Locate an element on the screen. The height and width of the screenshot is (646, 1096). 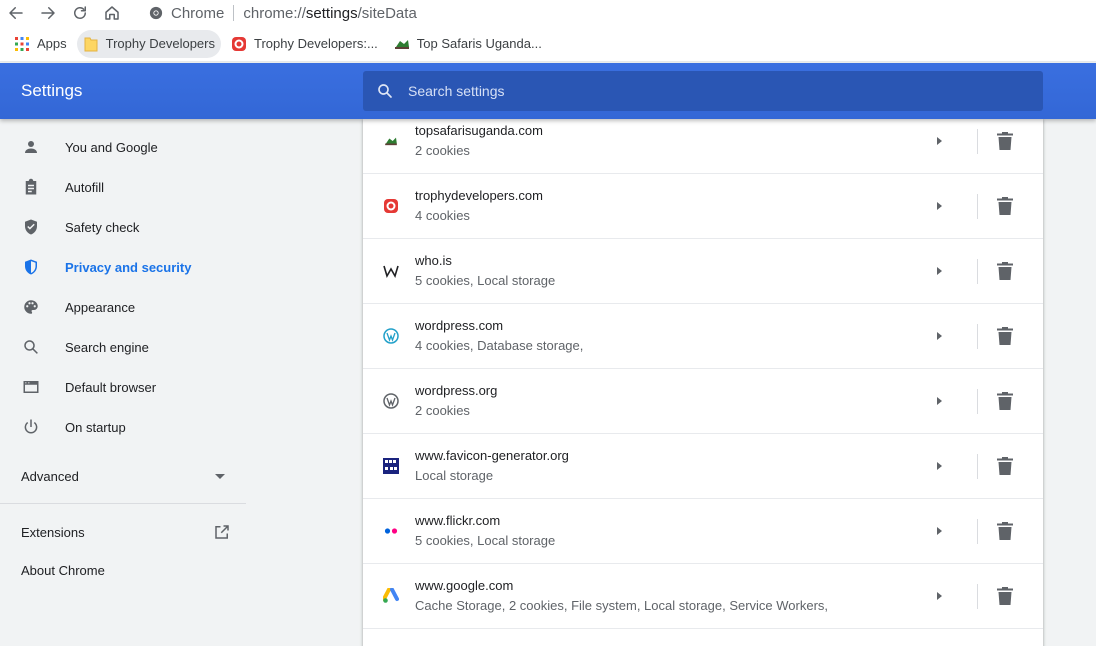
chrome-icon is located at coordinates (156, 13).